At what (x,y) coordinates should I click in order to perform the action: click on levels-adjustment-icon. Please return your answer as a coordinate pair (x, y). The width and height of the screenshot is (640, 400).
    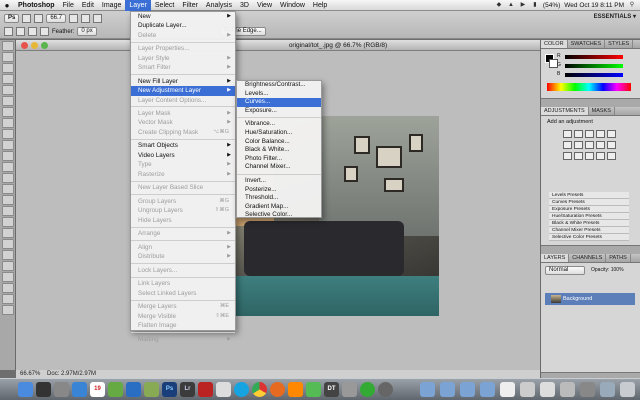
    Looking at the image, I should click on (578, 134).